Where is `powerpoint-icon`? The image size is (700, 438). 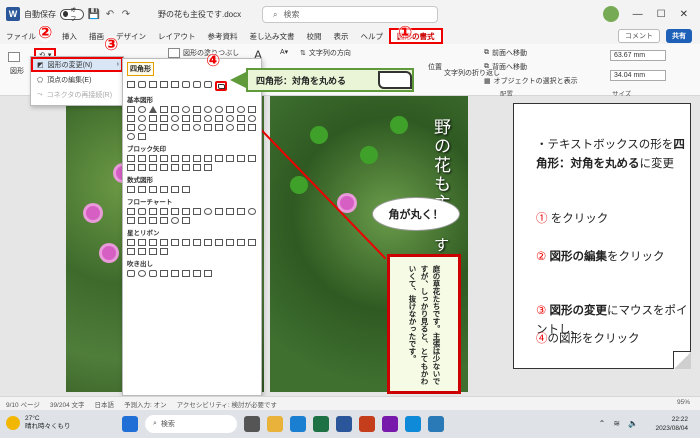 powerpoint-icon is located at coordinates (367, 424).